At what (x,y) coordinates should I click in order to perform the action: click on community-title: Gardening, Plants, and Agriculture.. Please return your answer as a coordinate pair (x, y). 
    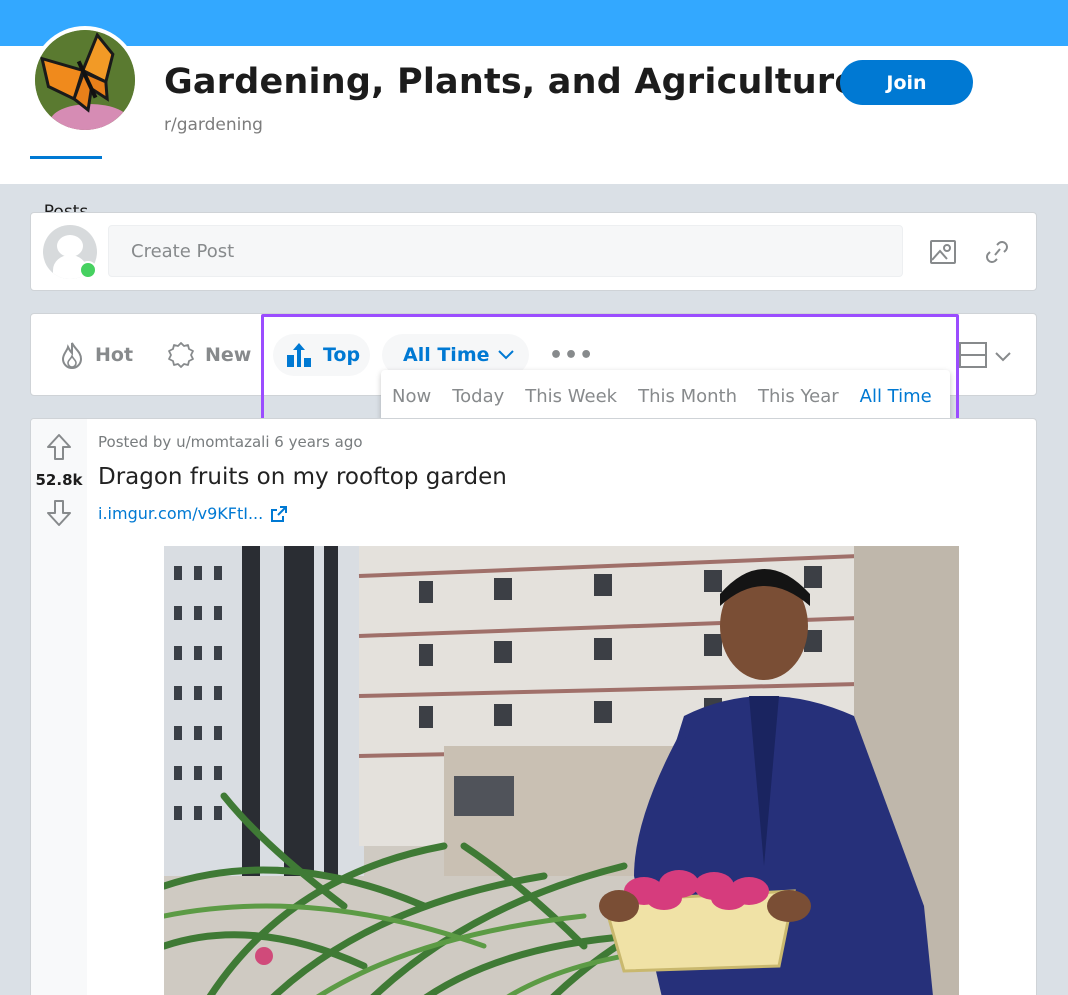
    Looking at the image, I should click on (518, 82).